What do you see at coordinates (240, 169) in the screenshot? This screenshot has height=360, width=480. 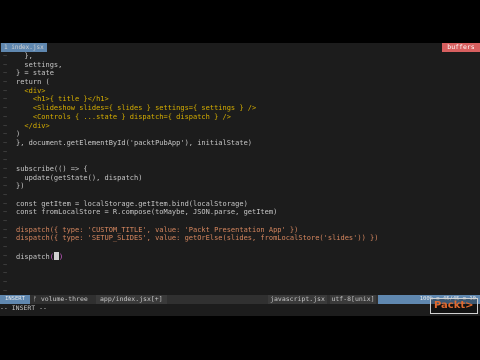 I see `code-line: subscribe(() => {` at bounding box center [240, 169].